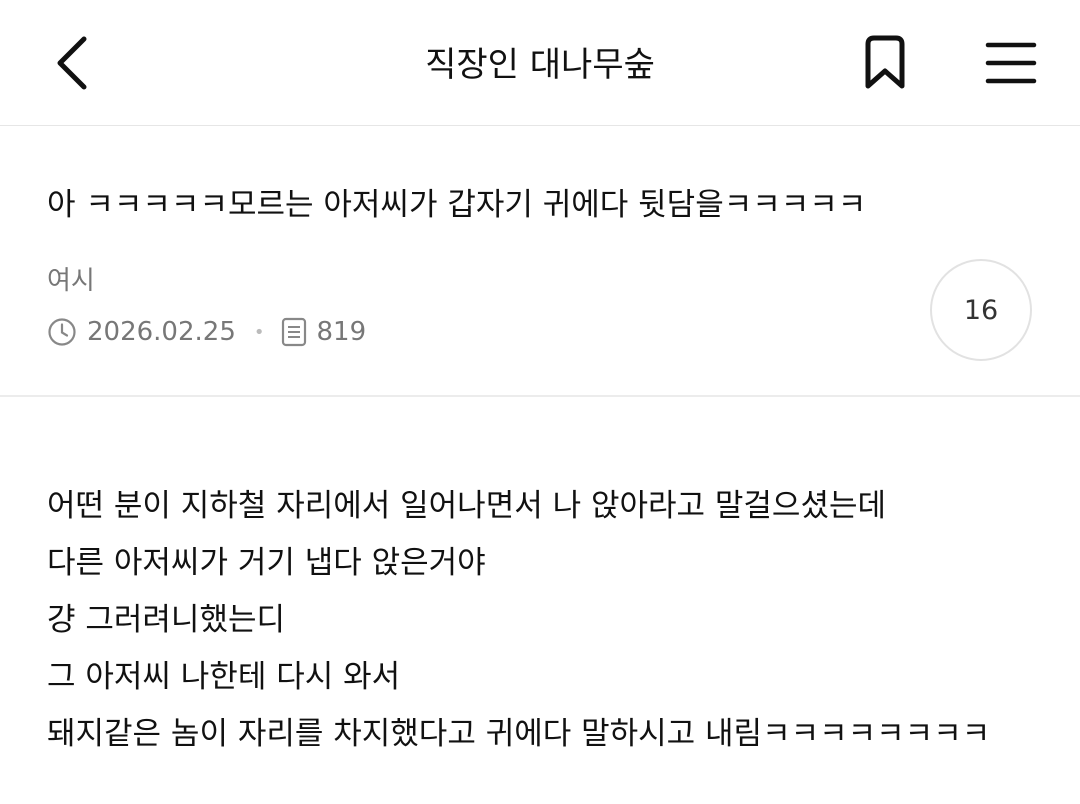  I want to click on post-title: 아 ㅋㅋㅋㅋㅋ모르는 아저씨가 갑자기 귀에다 뒷담을ㅋㅋㅋㅋㅋ, so click(457, 205).